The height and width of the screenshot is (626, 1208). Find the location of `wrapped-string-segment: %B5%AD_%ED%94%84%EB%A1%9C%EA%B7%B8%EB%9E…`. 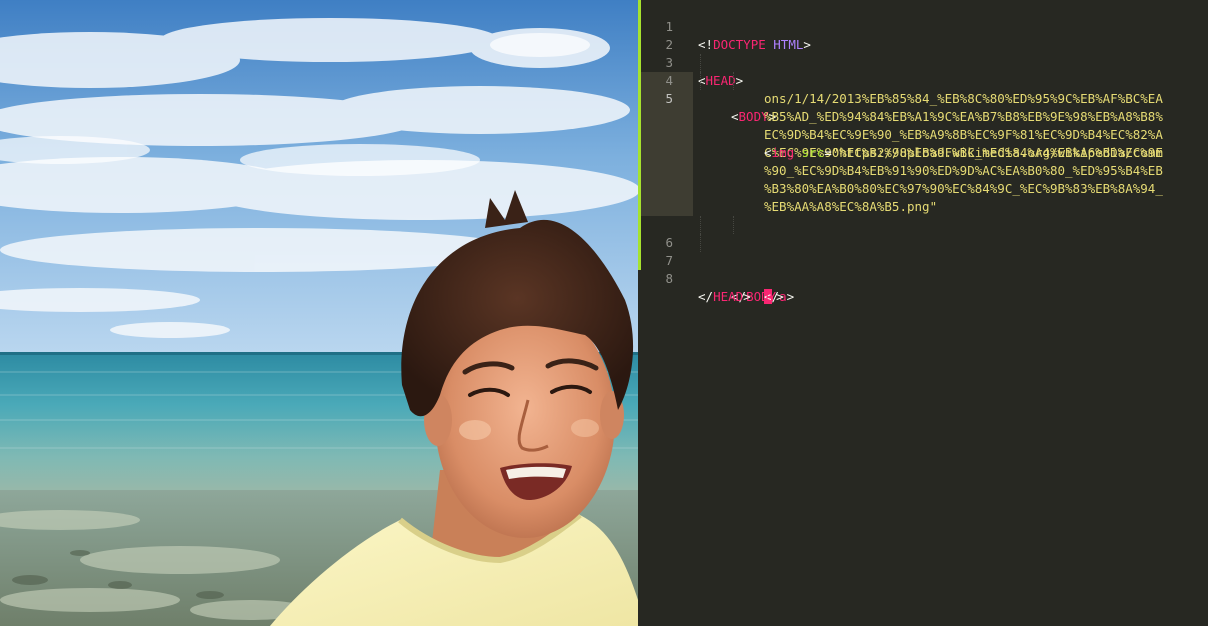

wrapped-string-segment: %B5%AD_%ED%94%84%EB%A1%9C%EA%B7%B8%EB%9E… is located at coordinates (963, 116).